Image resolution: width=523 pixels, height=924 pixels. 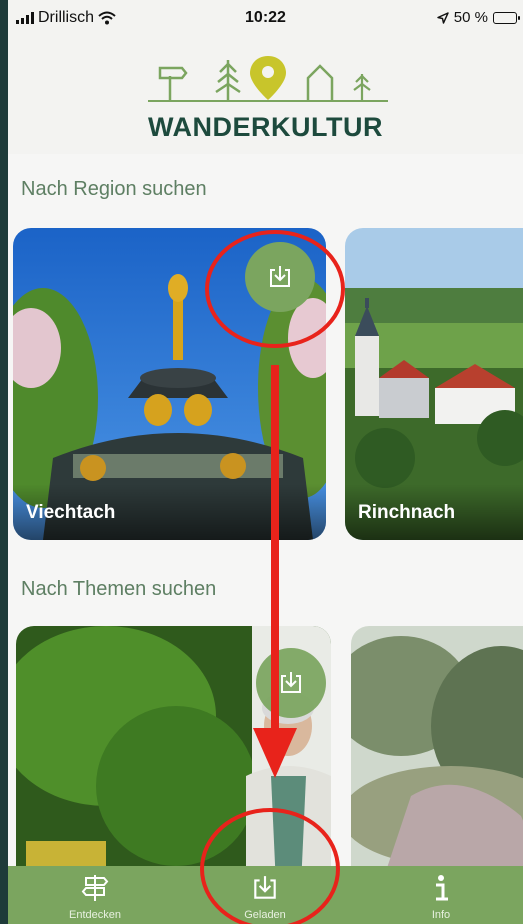 I want to click on battery-icon, so click(x=506, y=17).